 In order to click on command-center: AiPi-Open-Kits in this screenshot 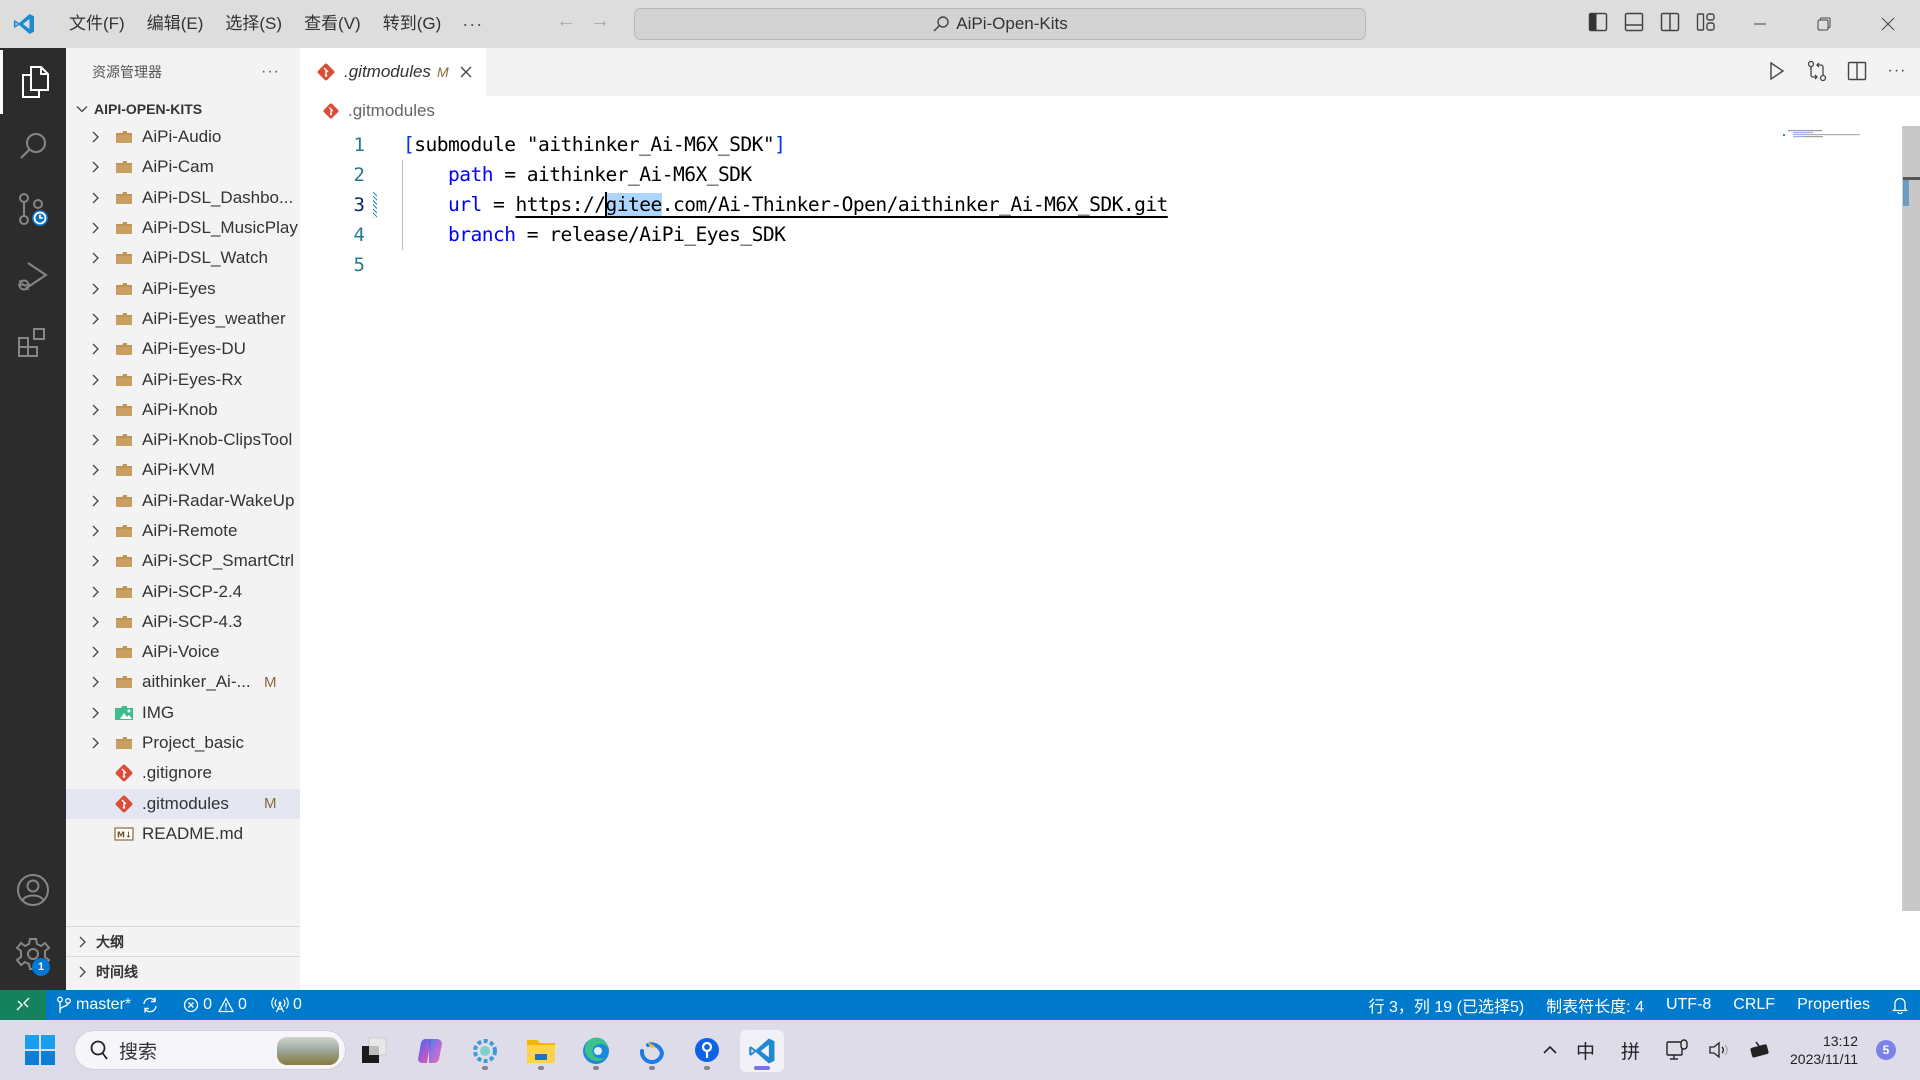, I will do `click(1000, 24)`.